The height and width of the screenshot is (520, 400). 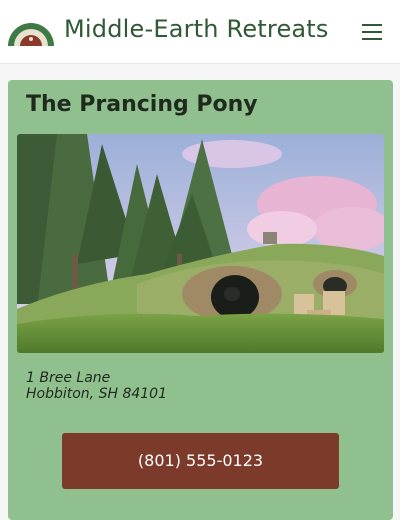 I want to click on listing-address: 1 Bree Lane Hobbiton, SH 84101, so click(x=96, y=386).